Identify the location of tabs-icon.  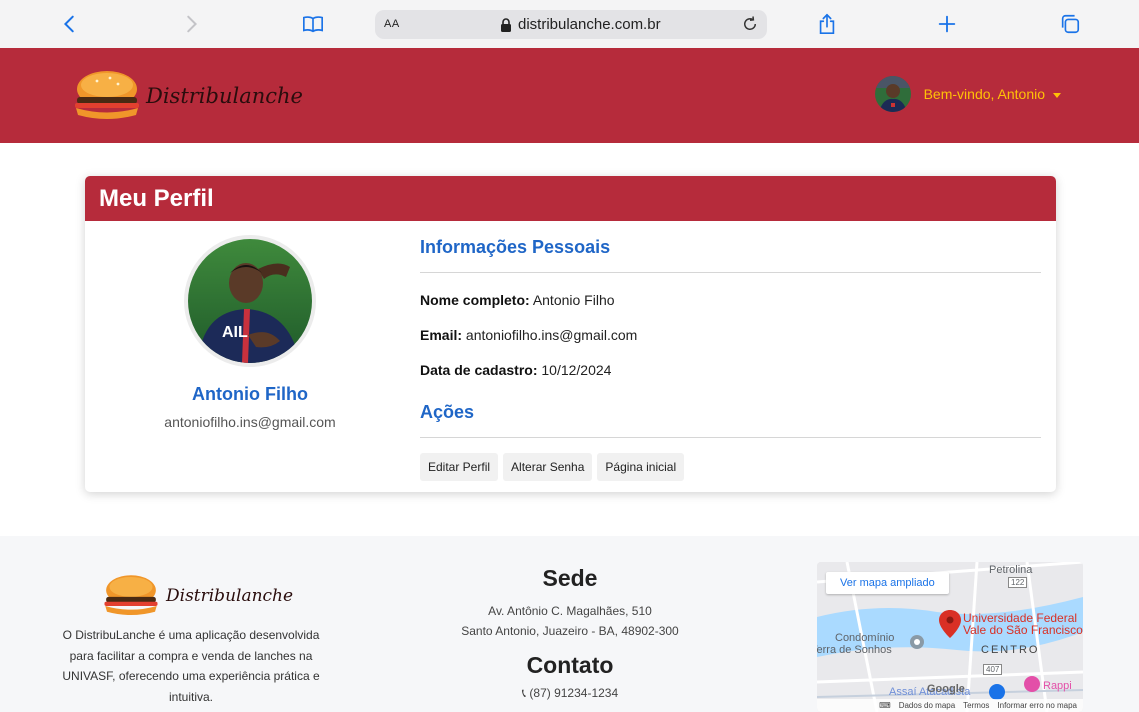
(1070, 24).